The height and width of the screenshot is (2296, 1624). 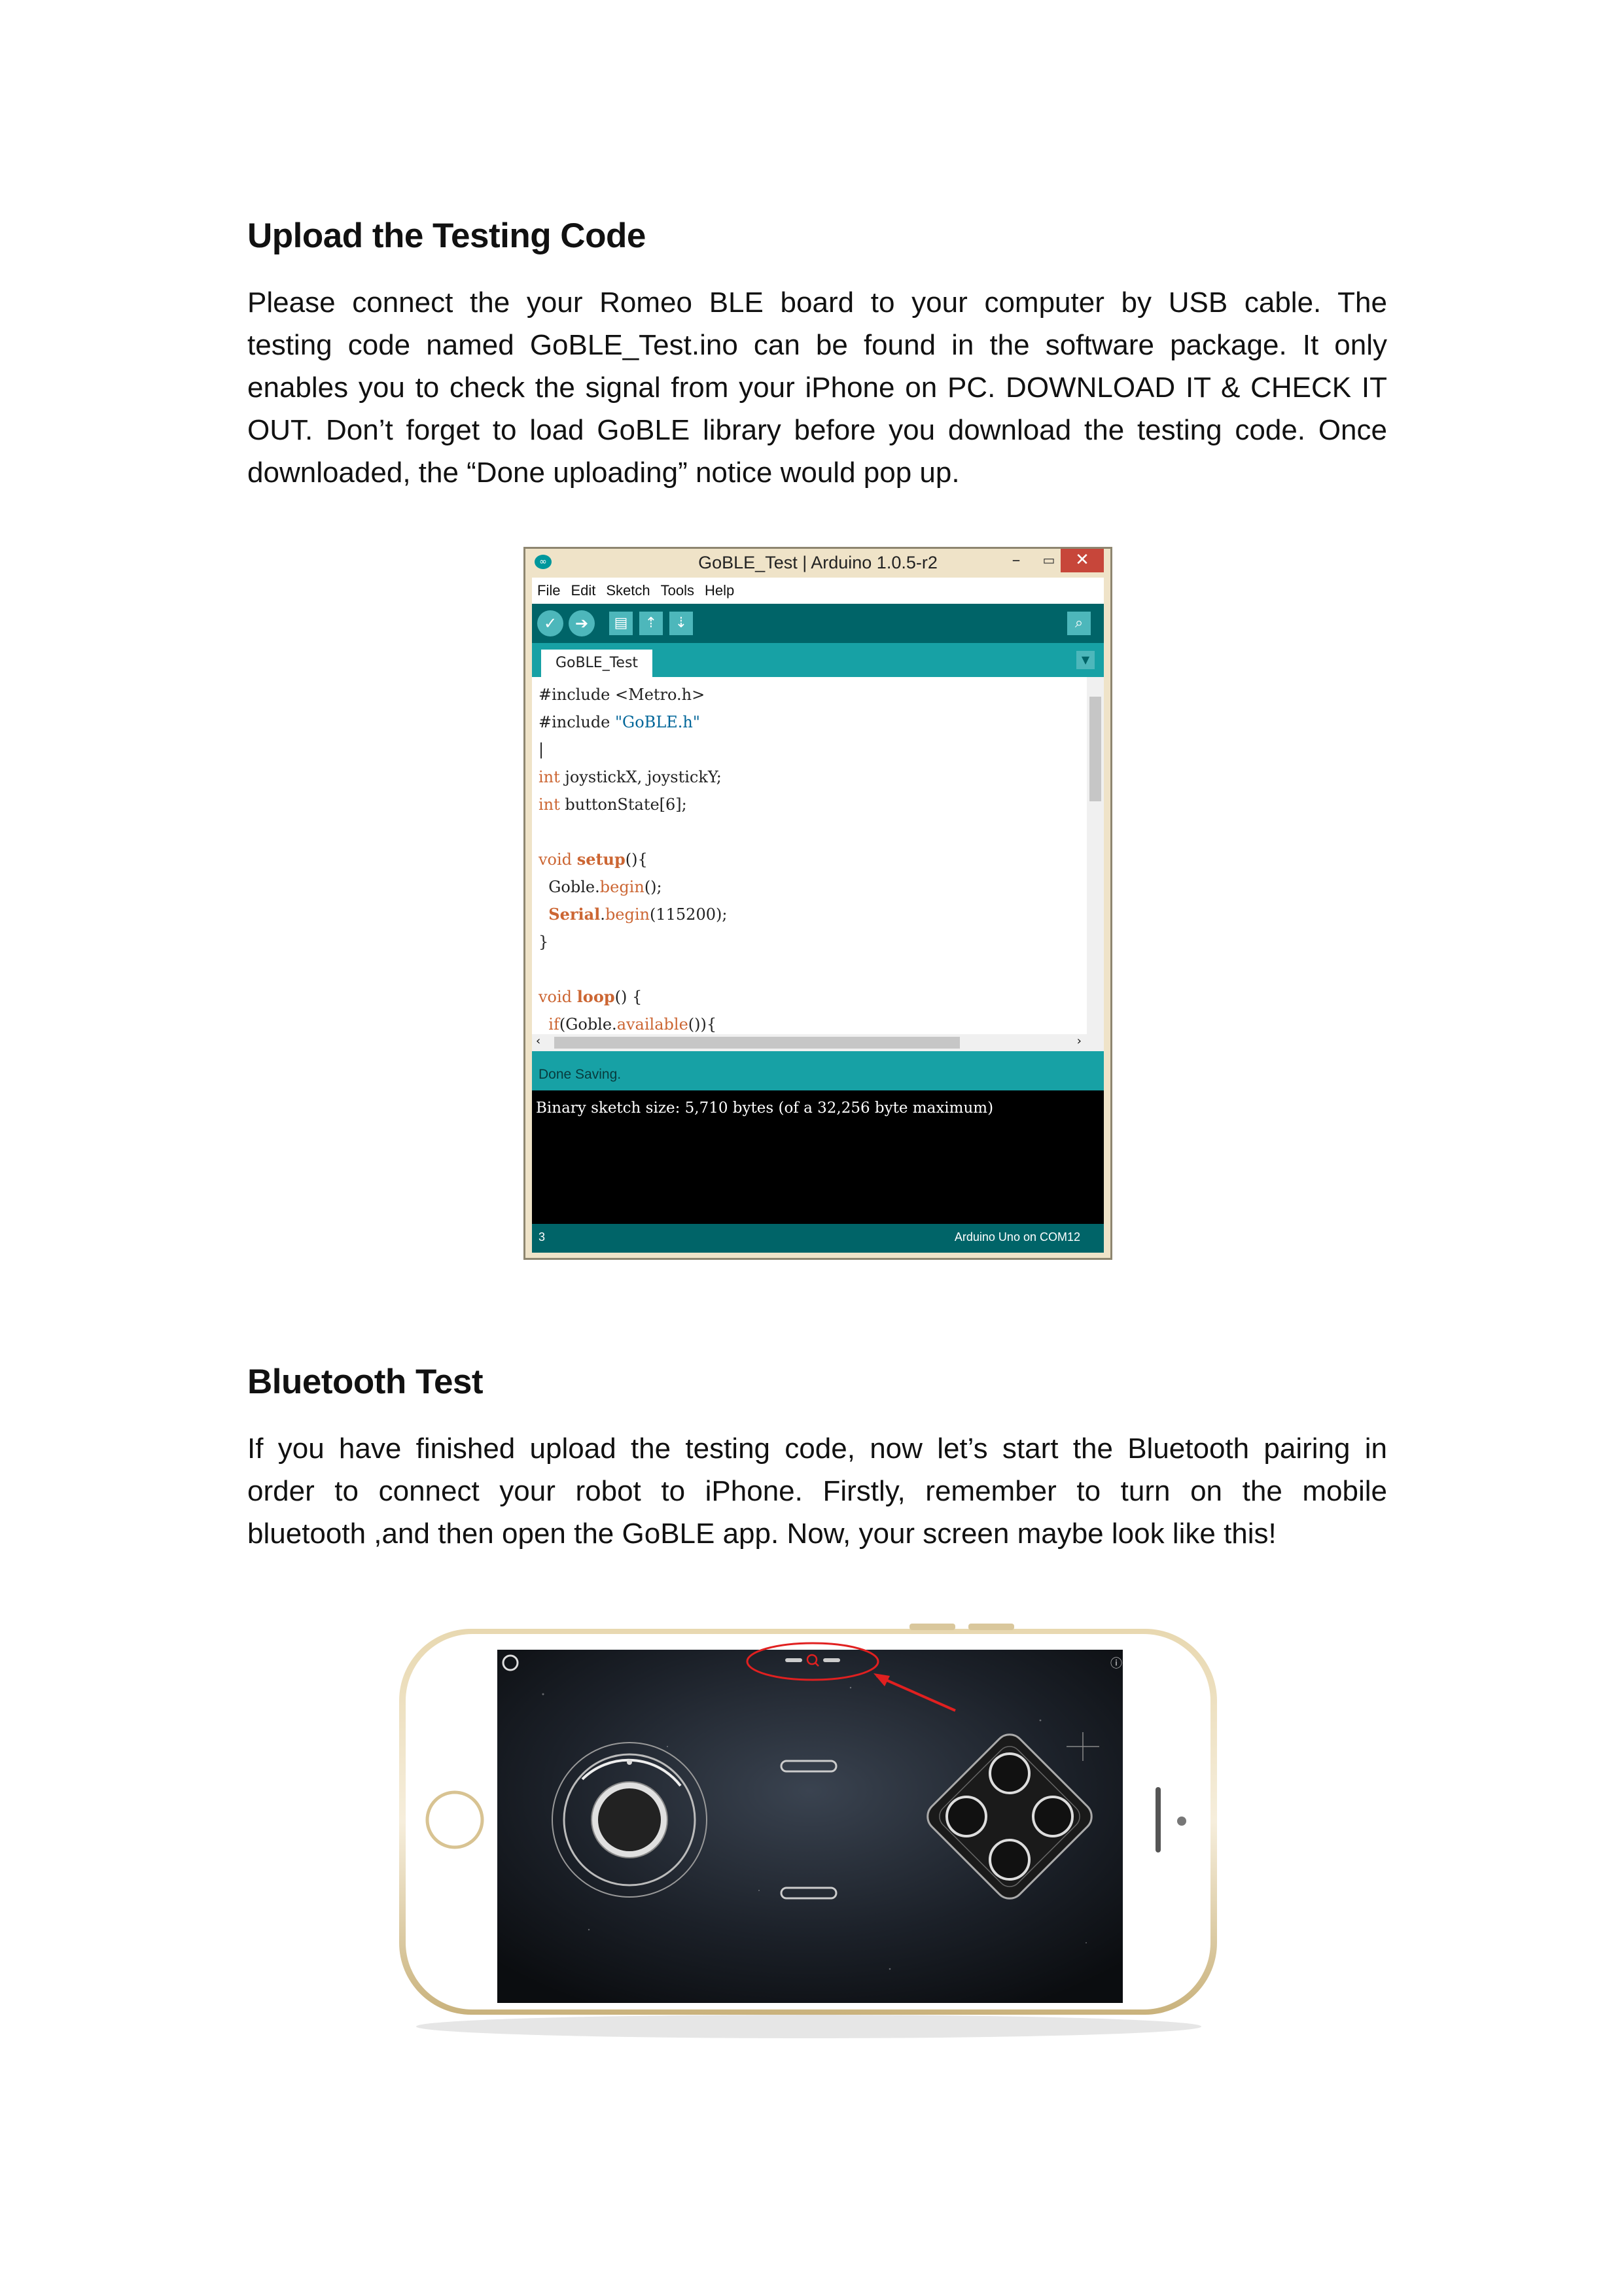 I want to click on tab-goble-test: GoBLE_Test, so click(x=596, y=663).